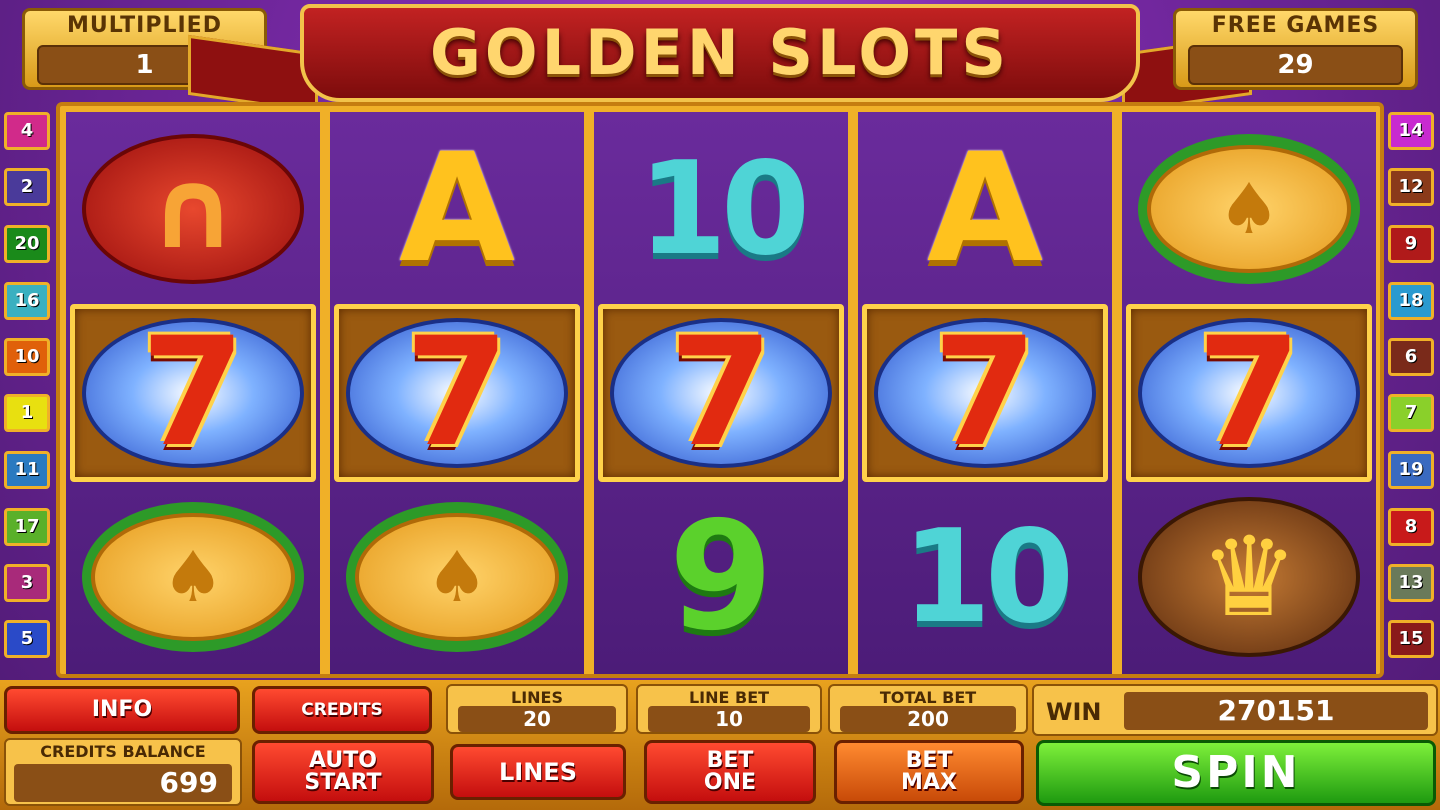 The height and width of the screenshot is (810, 1440). I want to click on reel-4-symbol-1: A, so click(985, 209).